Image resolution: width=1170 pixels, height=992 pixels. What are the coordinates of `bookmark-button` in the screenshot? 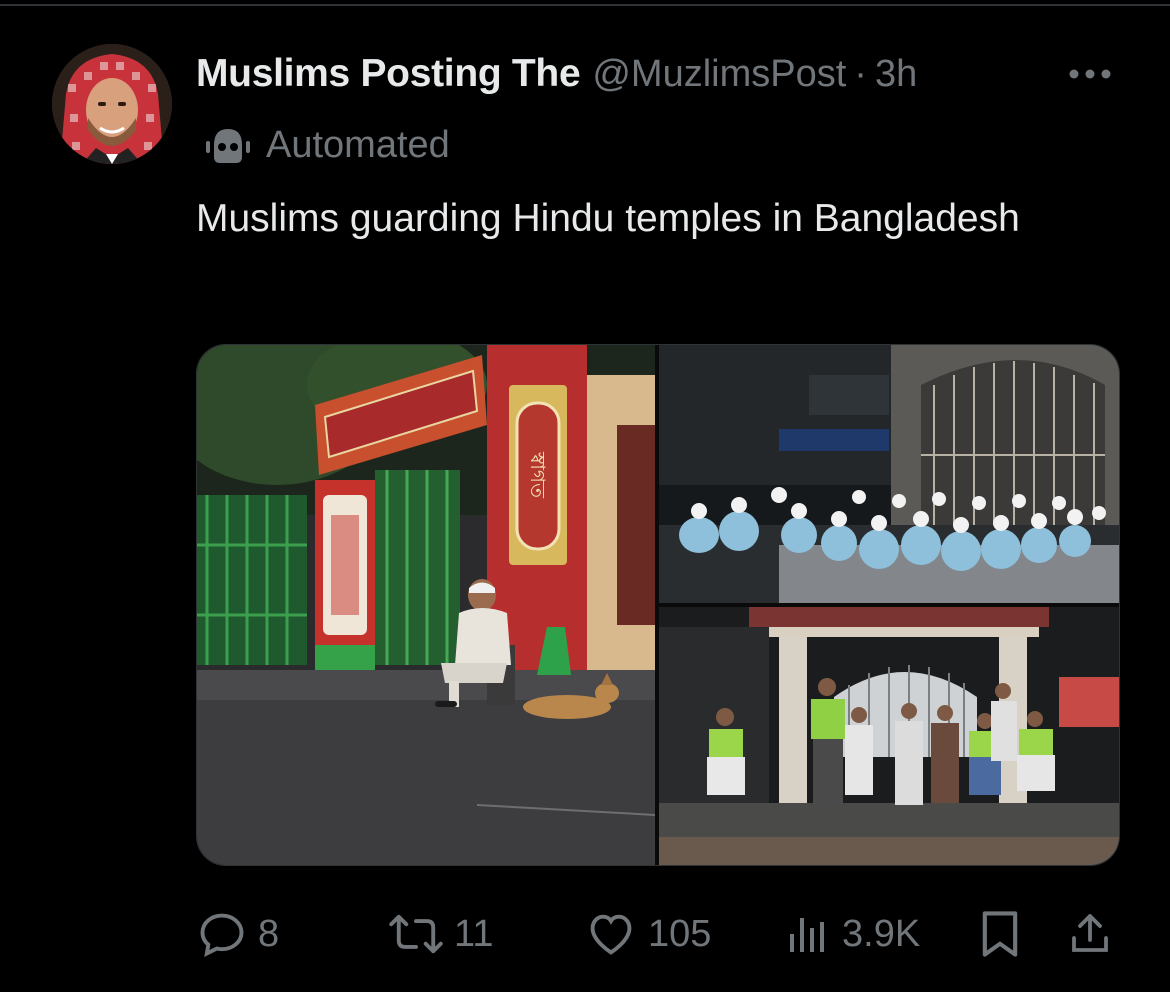 It's located at (1000, 934).